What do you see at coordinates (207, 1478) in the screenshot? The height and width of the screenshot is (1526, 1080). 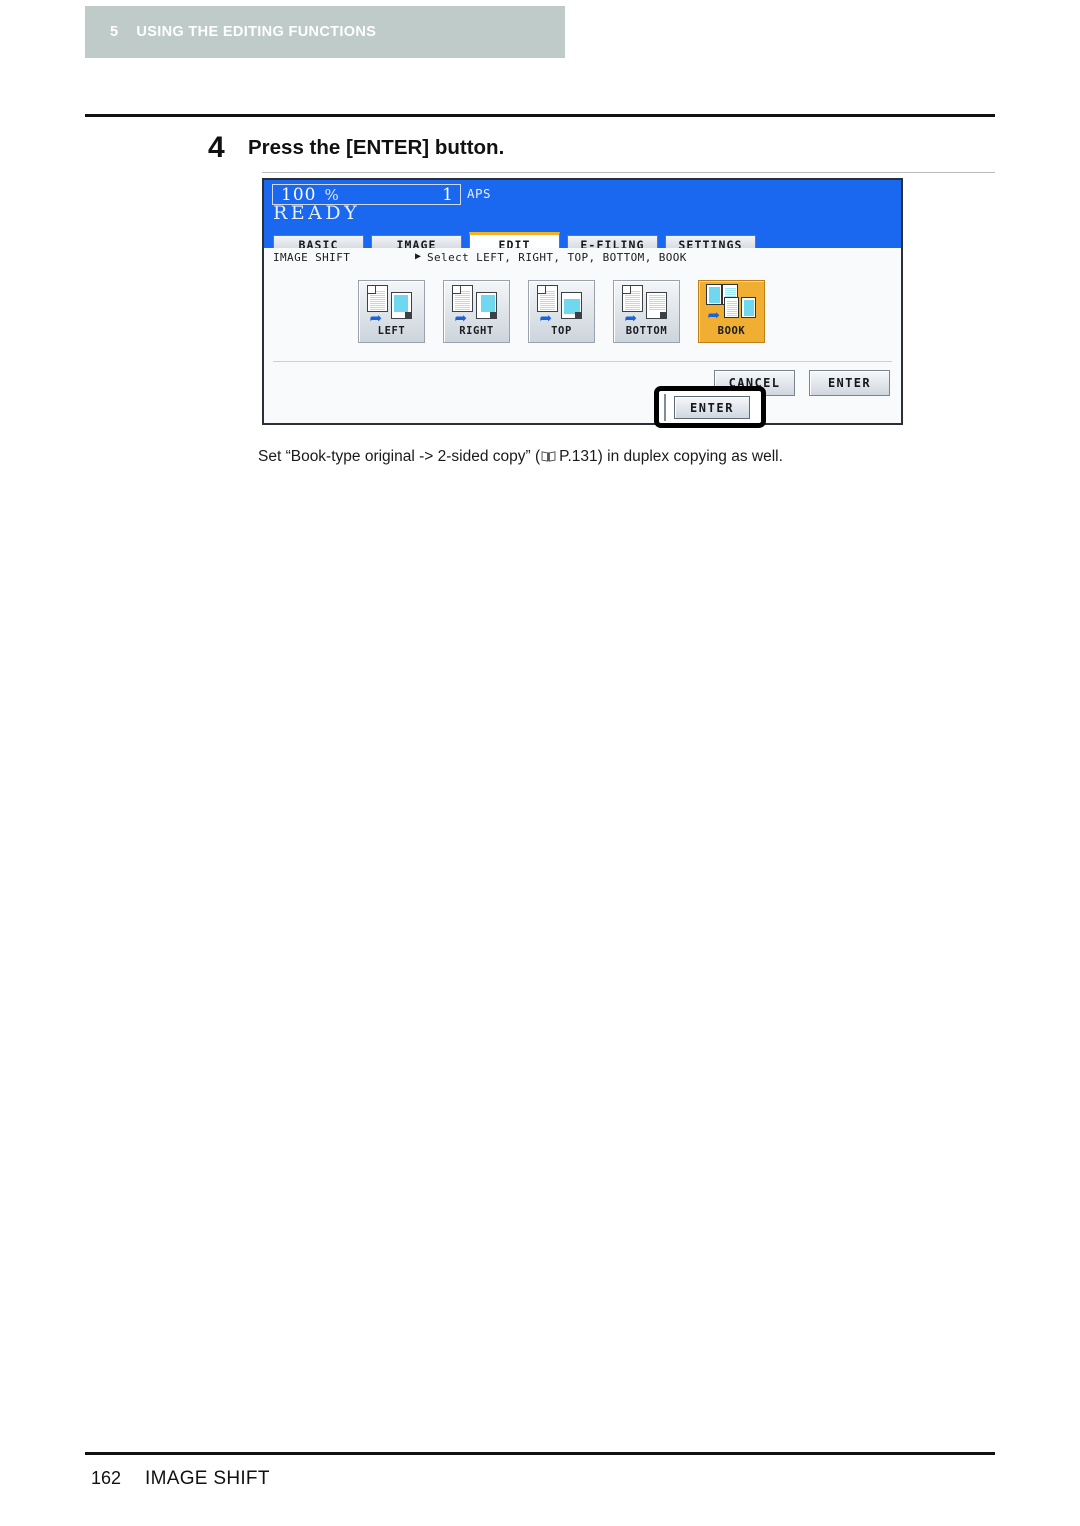 I see `footer-section-title: IMAGE SHIFT` at bounding box center [207, 1478].